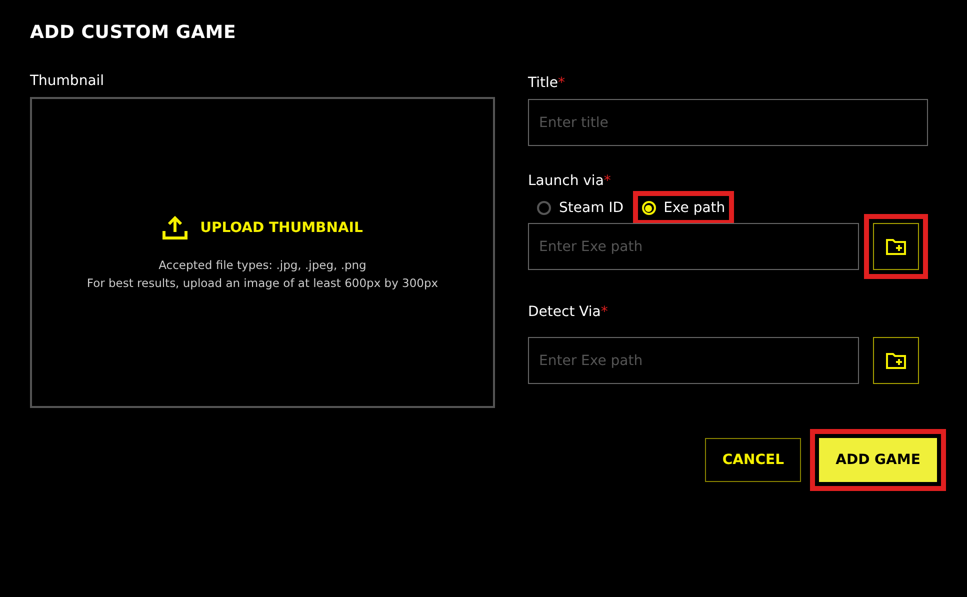  I want to click on upload-button: UPLOAD THUMBNAIL, so click(262, 228).